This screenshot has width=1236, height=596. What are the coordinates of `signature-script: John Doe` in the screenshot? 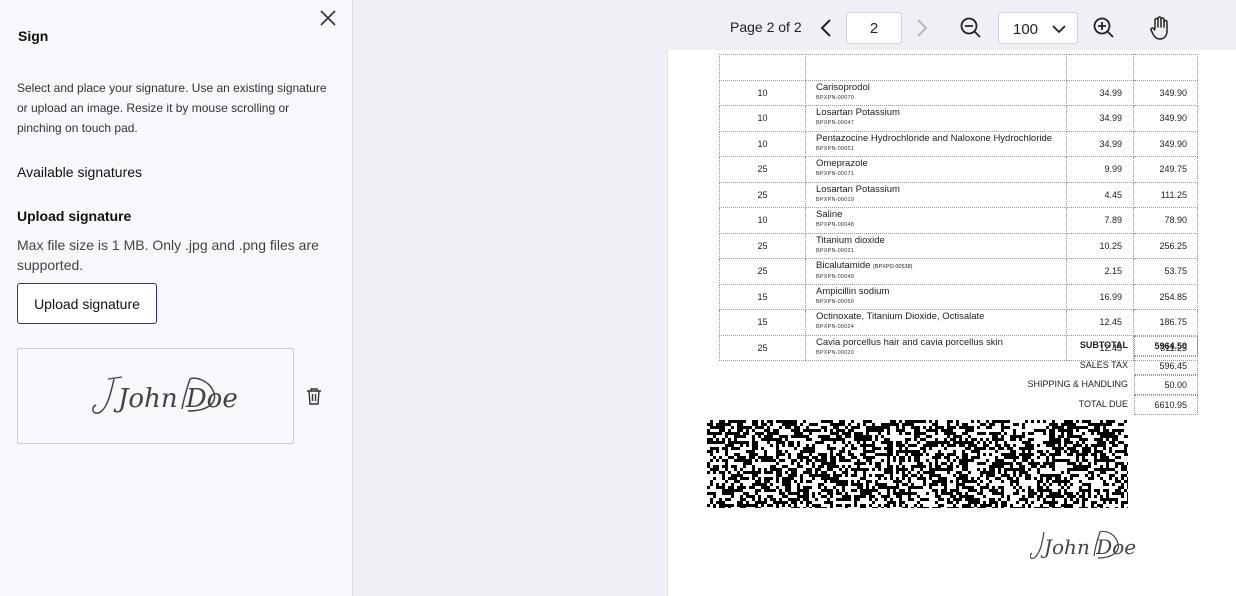 It's located at (175, 399).